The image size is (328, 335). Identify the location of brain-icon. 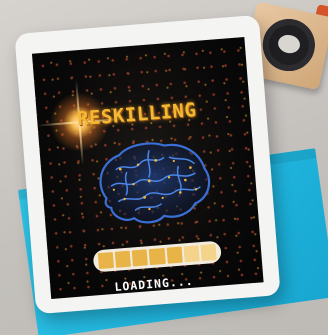
(155, 183).